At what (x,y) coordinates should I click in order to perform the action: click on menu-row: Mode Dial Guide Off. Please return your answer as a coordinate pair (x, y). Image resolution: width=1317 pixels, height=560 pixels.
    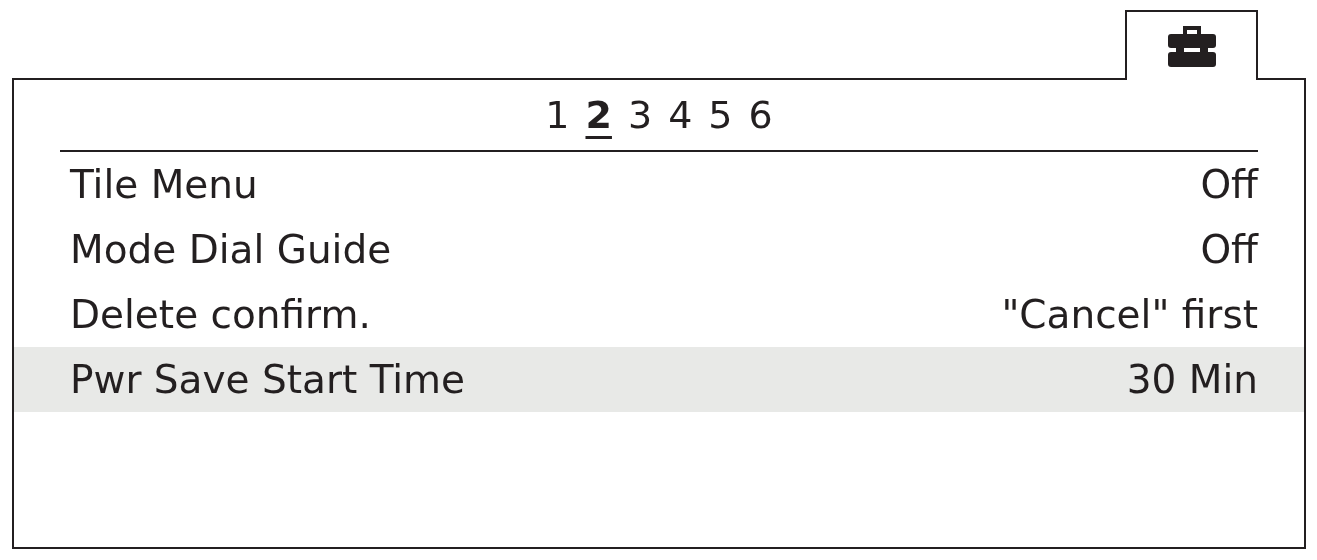
    Looking at the image, I should click on (659, 249).